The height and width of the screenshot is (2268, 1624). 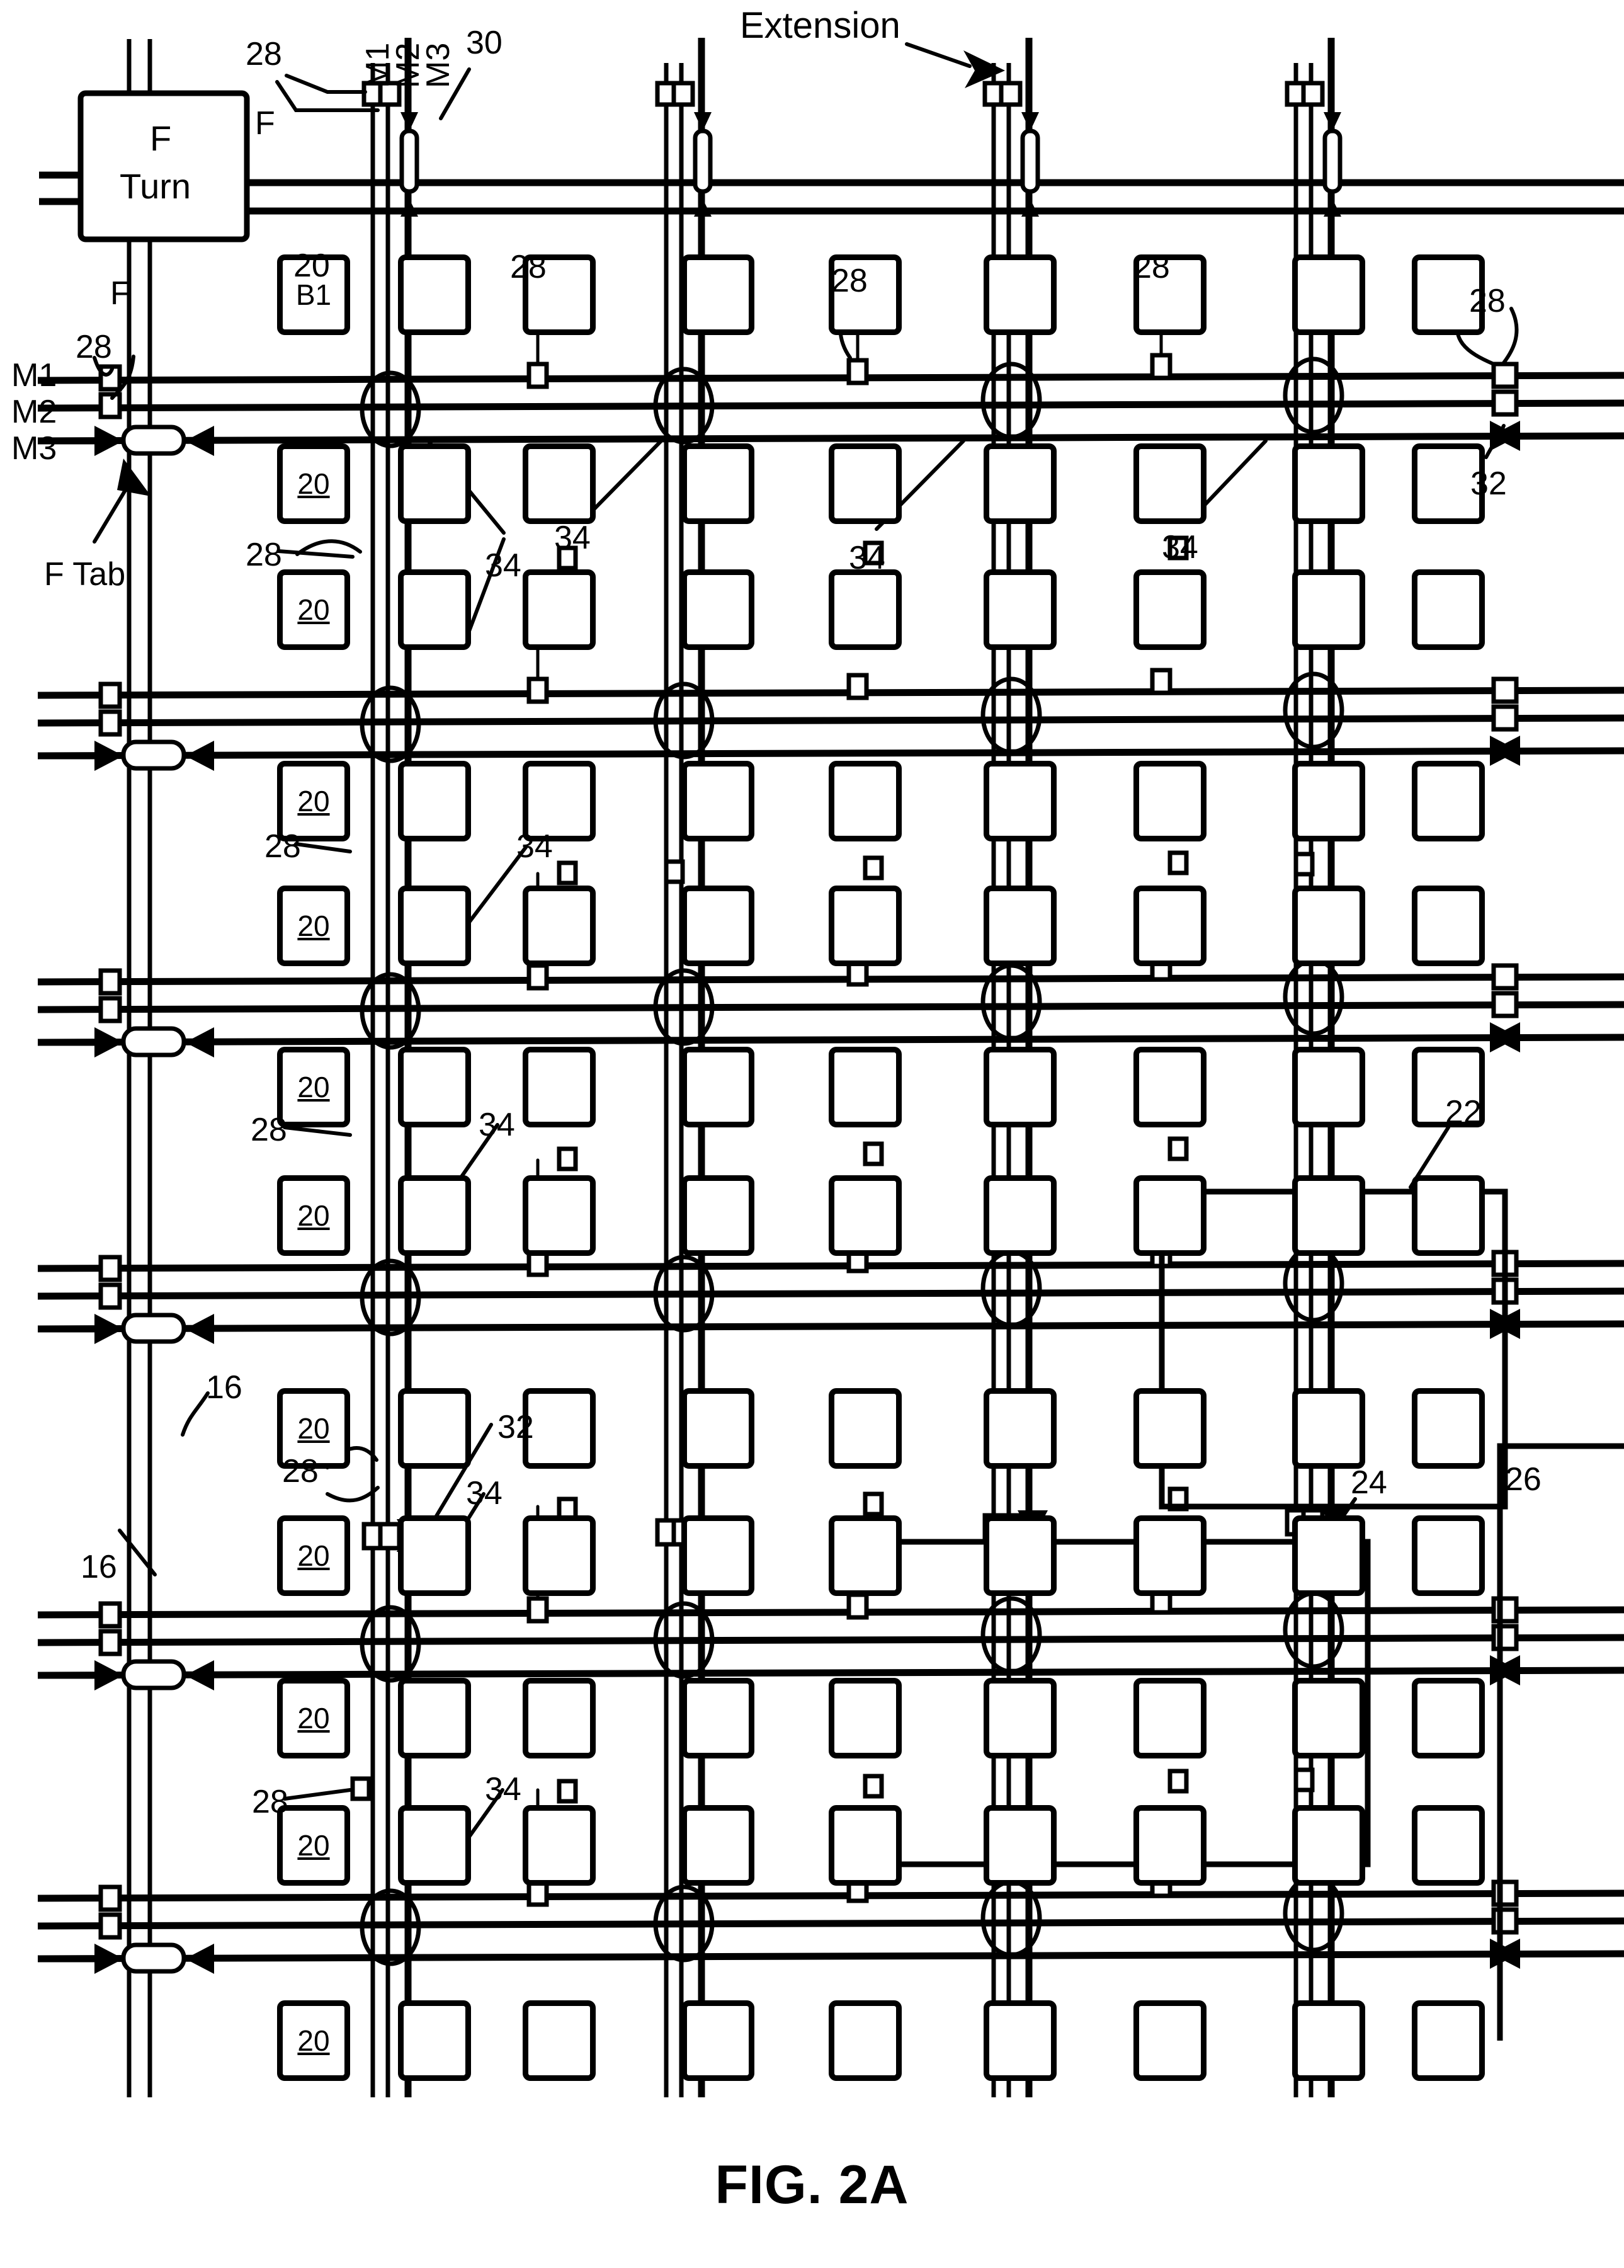 What do you see at coordinates (120, 293) in the screenshot?
I see `callout-f-bottom: F` at bounding box center [120, 293].